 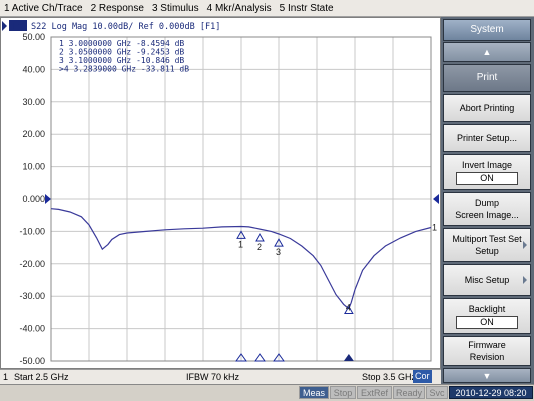 What do you see at coordinates (422, 376) in the screenshot?
I see `correction-status: Cor` at bounding box center [422, 376].